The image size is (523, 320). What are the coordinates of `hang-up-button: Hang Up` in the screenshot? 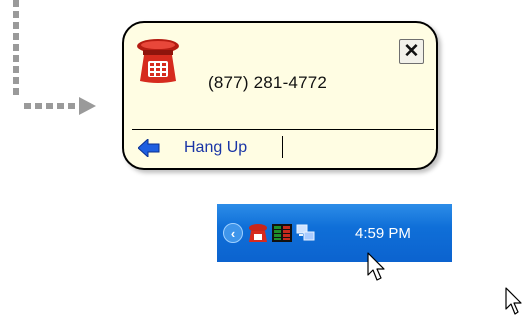 It's located at (278, 148).